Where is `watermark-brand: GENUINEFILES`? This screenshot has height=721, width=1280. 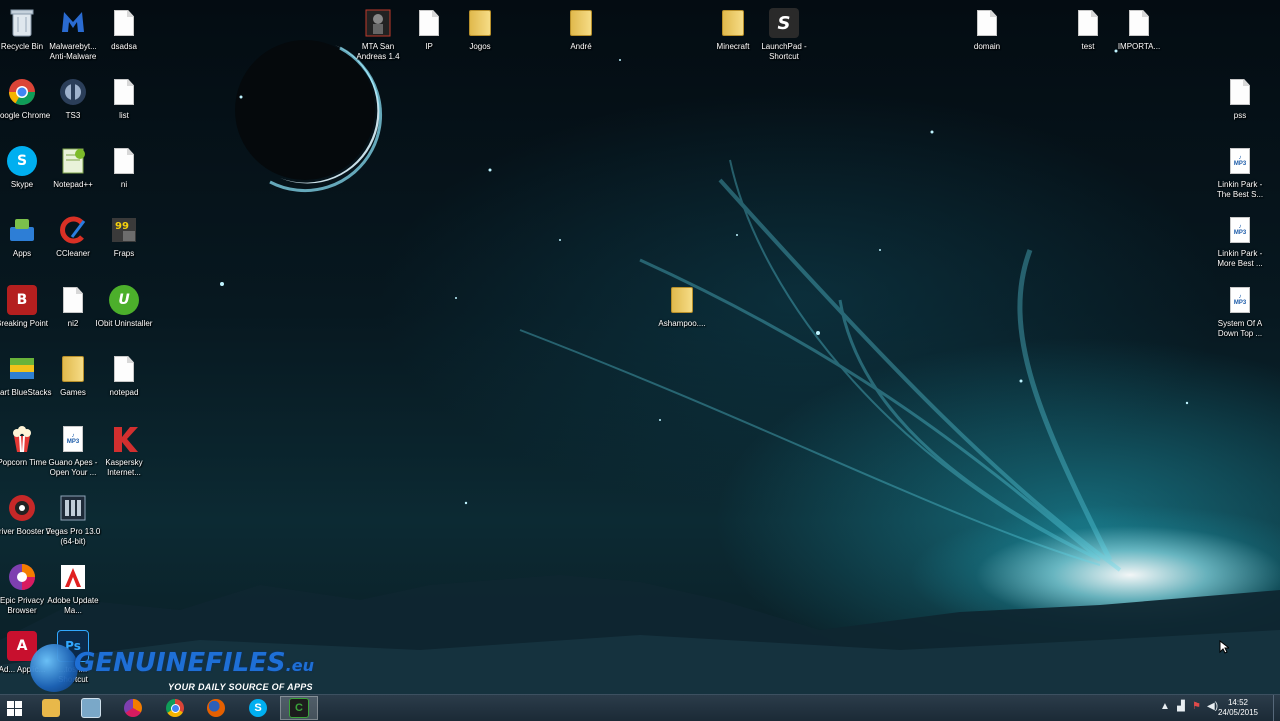 watermark-brand: GENUINEFILES is located at coordinates (180, 663).